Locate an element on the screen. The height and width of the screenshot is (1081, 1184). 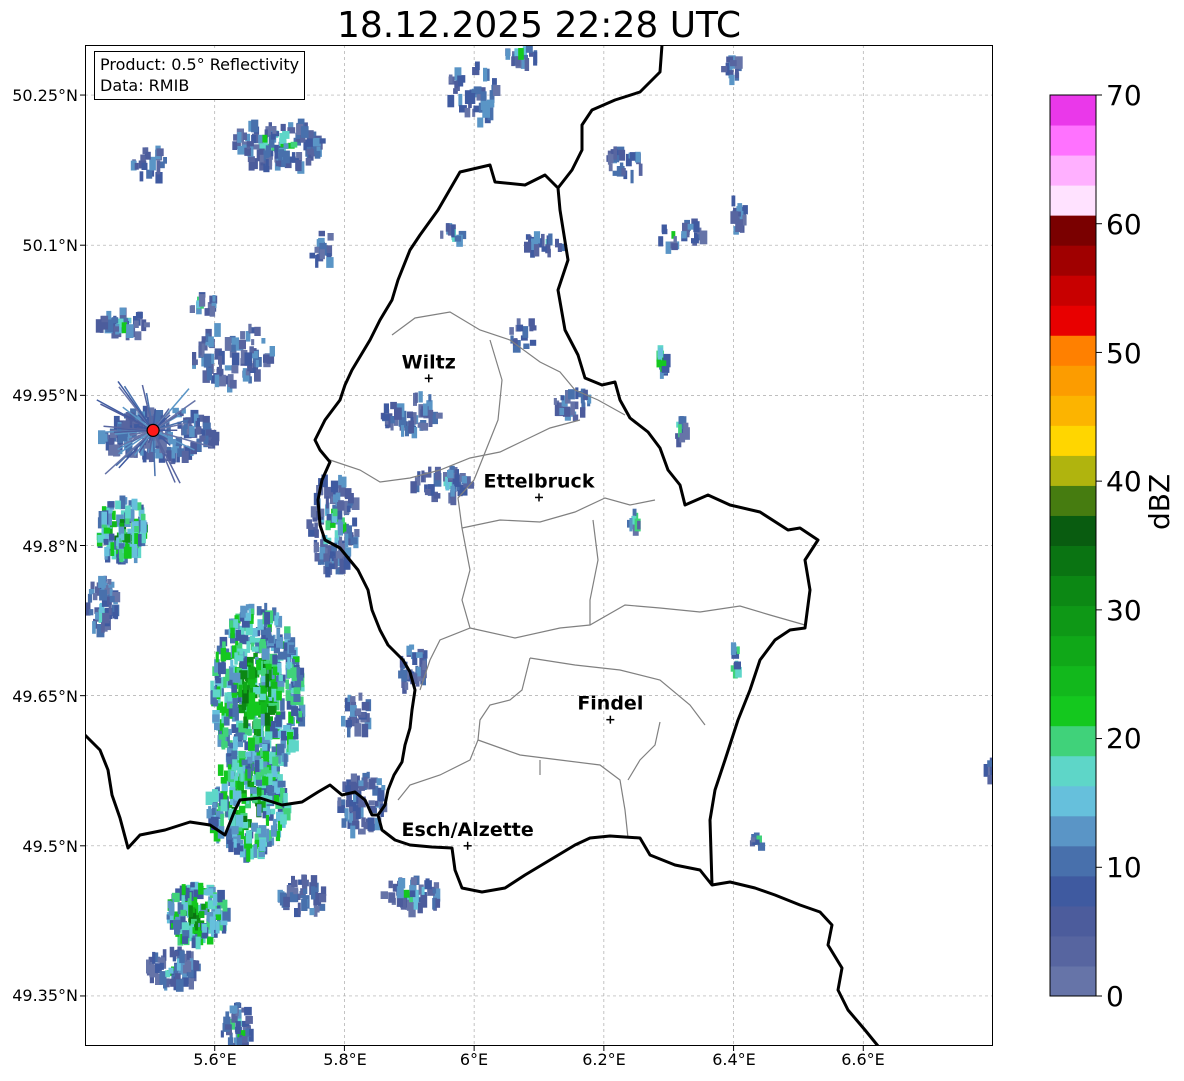
radar-site-marker is located at coordinates (153, 430).